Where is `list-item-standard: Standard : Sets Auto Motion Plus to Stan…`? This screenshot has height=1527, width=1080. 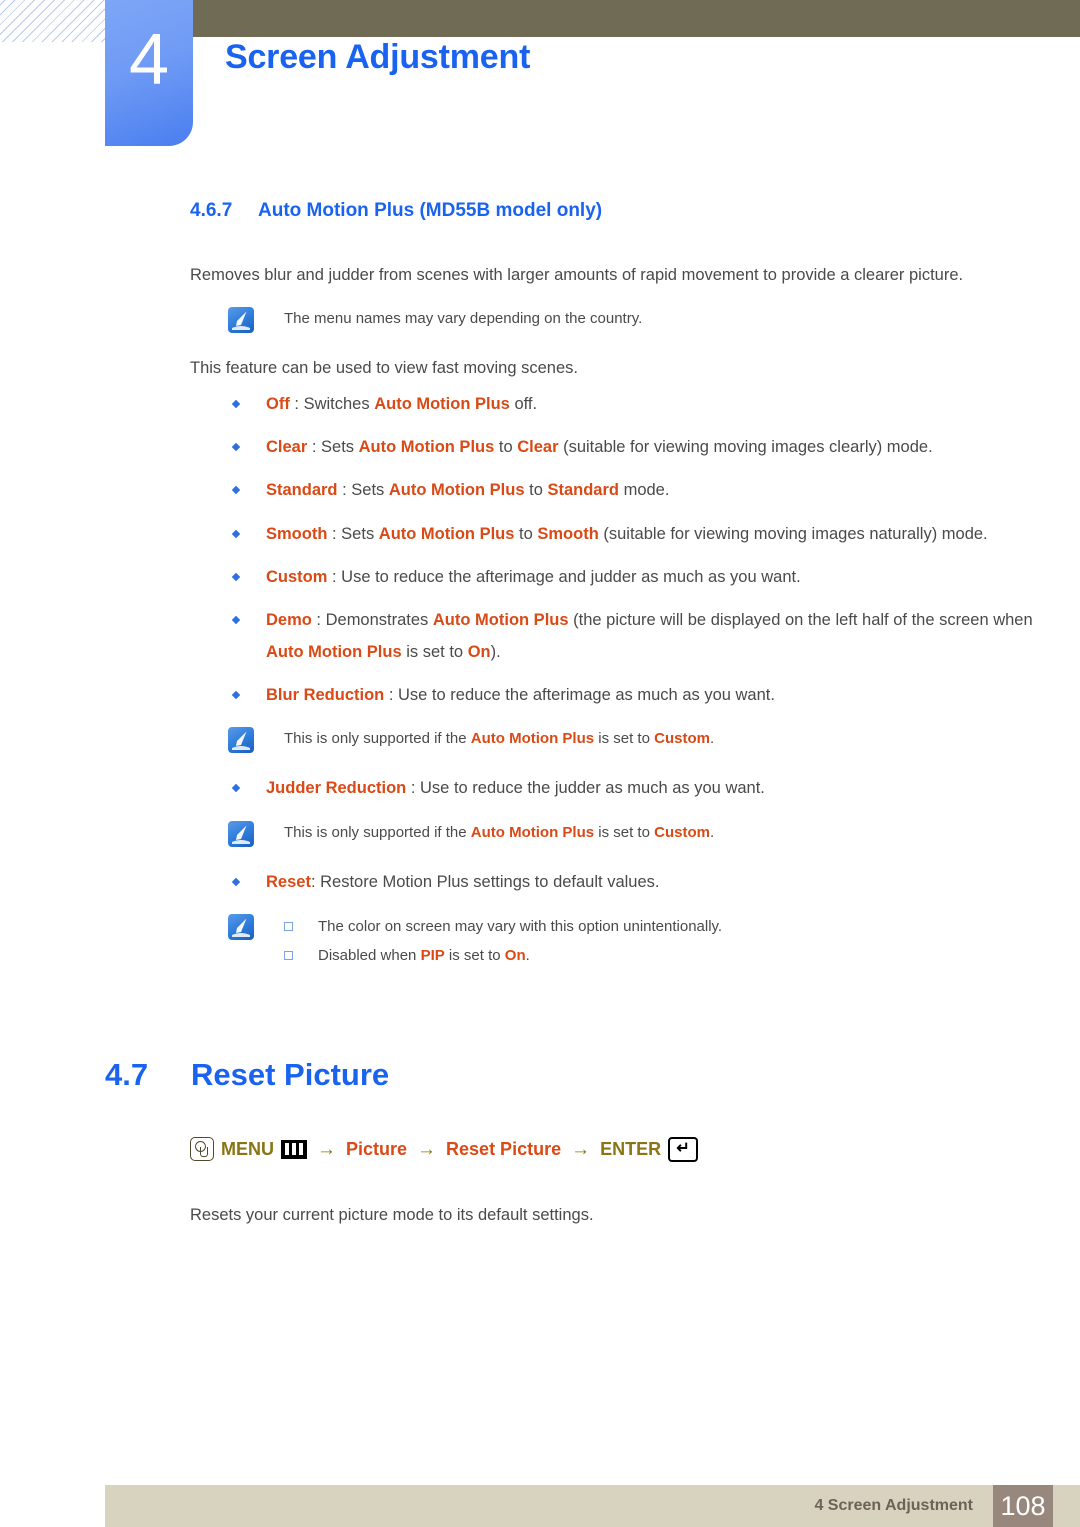 list-item-standard: Standard : Sets Auto Motion Plus to Stan… is located at coordinates (642, 490).